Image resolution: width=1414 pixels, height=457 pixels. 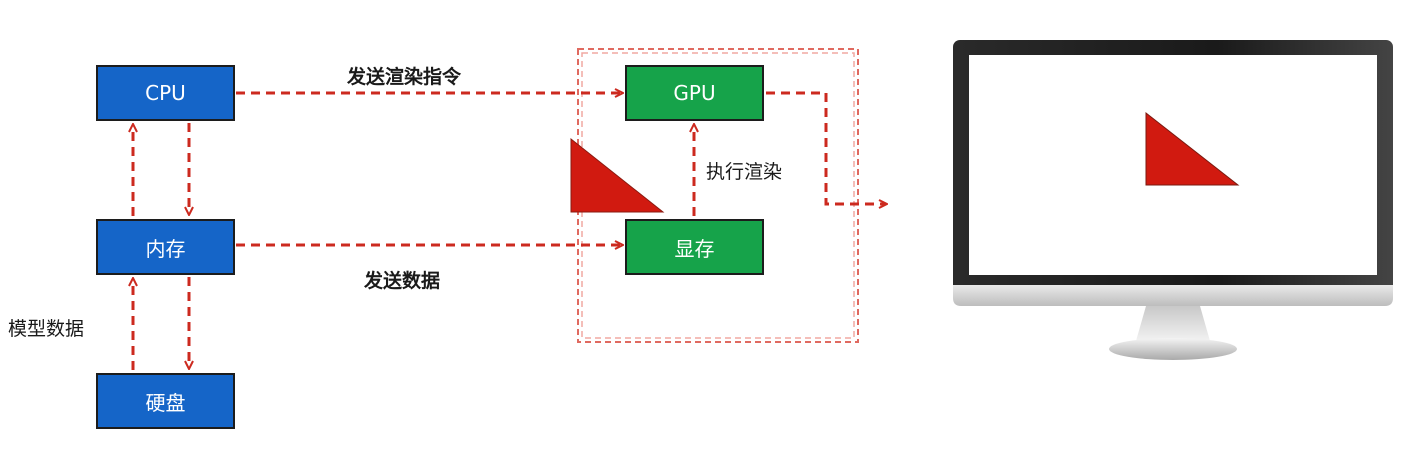 I want to click on cpu-box: CPU, so click(x=165, y=93).